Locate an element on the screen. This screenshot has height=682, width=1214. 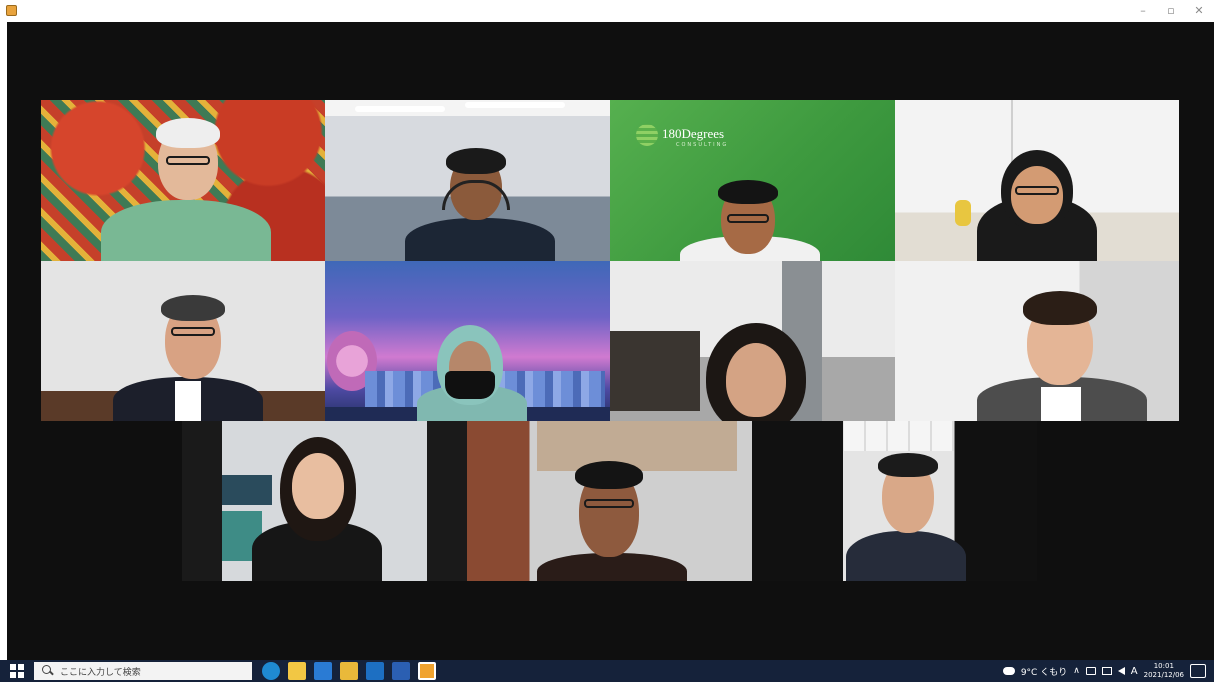
participant-video-p11 is located at coordinates (894, 501).